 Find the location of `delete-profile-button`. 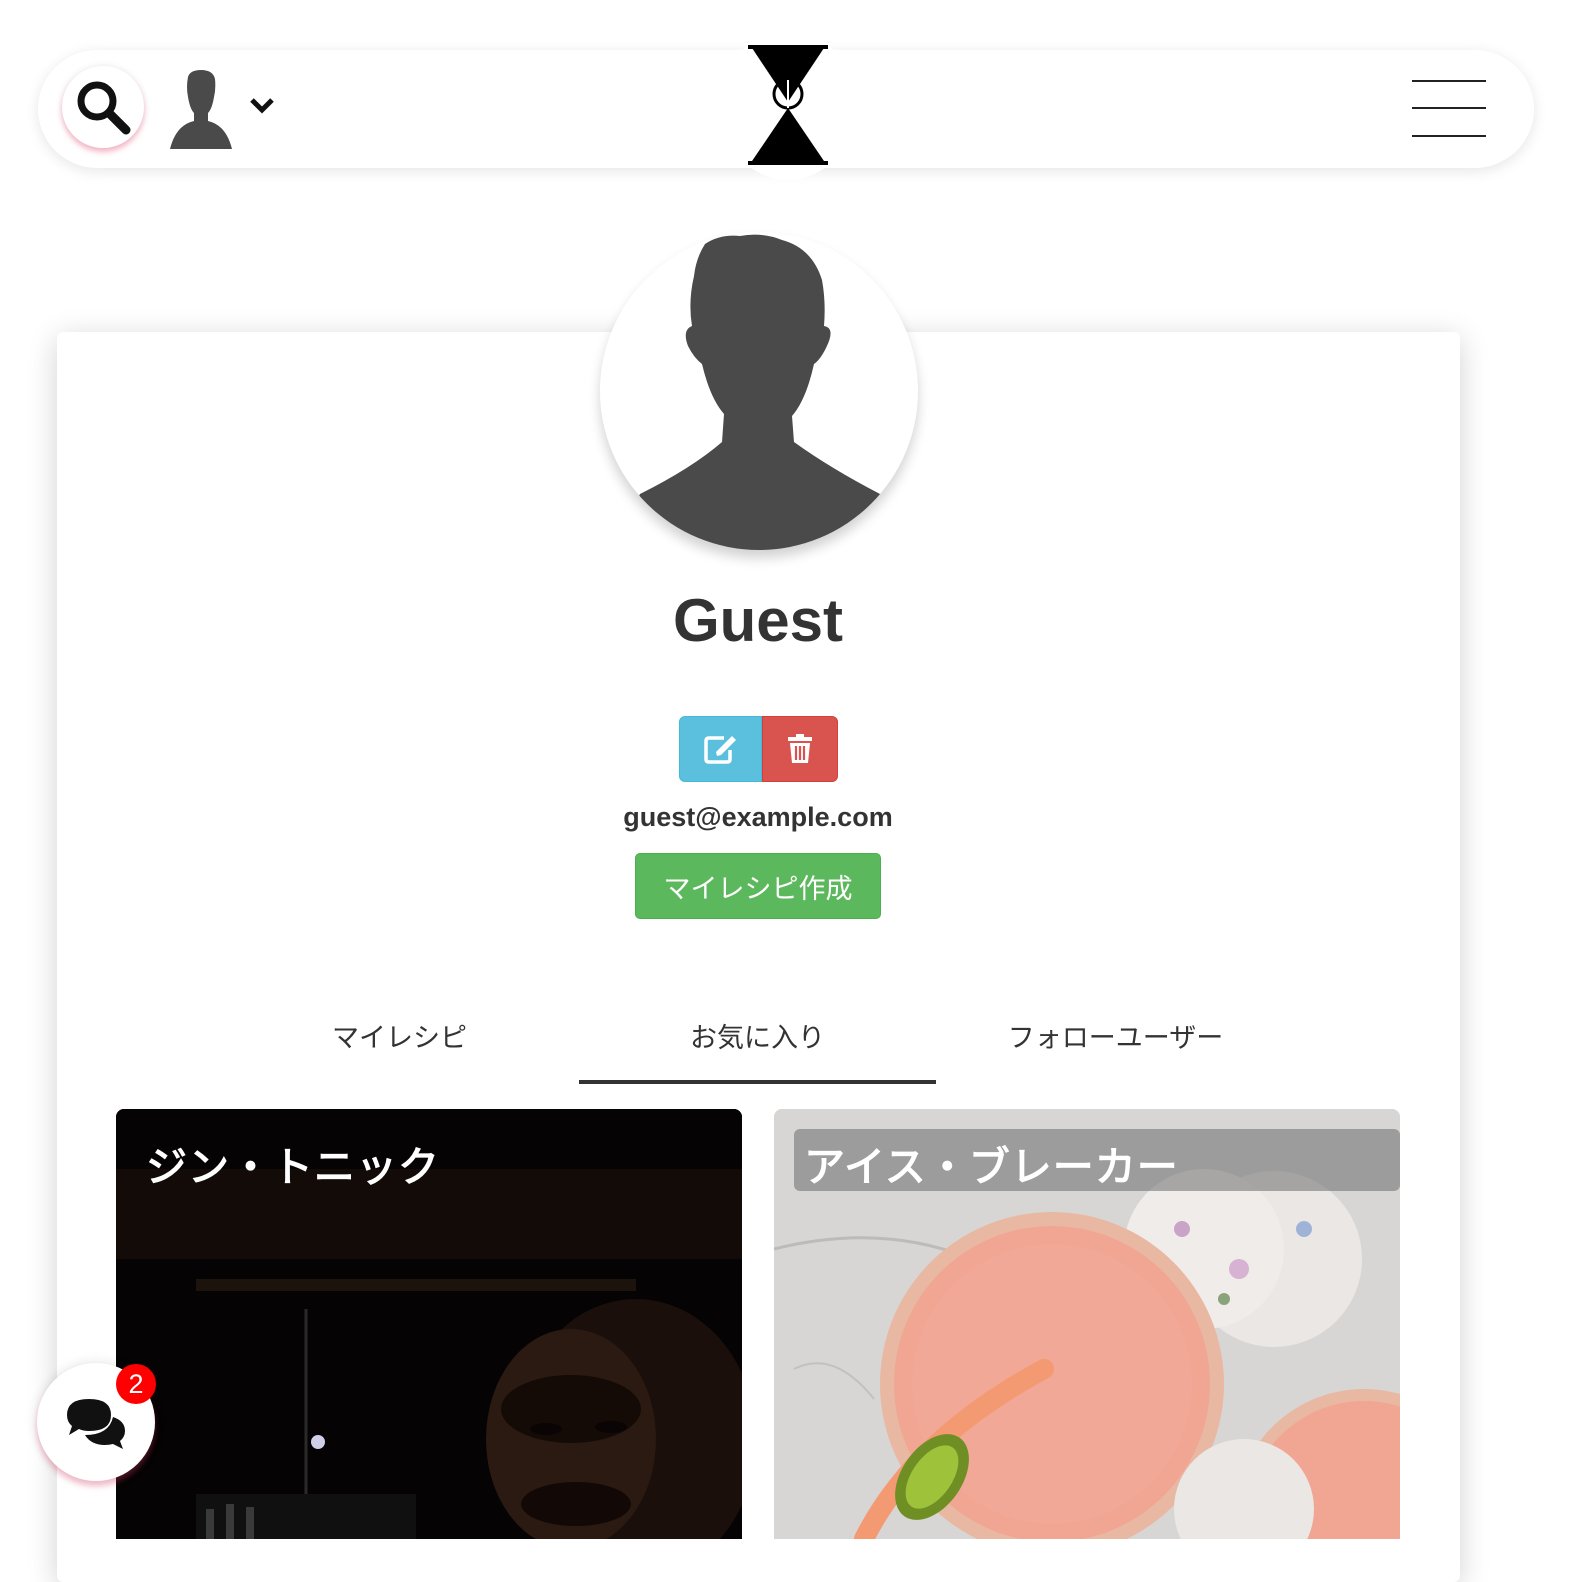

delete-profile-button is located at coordinates (800, 749).